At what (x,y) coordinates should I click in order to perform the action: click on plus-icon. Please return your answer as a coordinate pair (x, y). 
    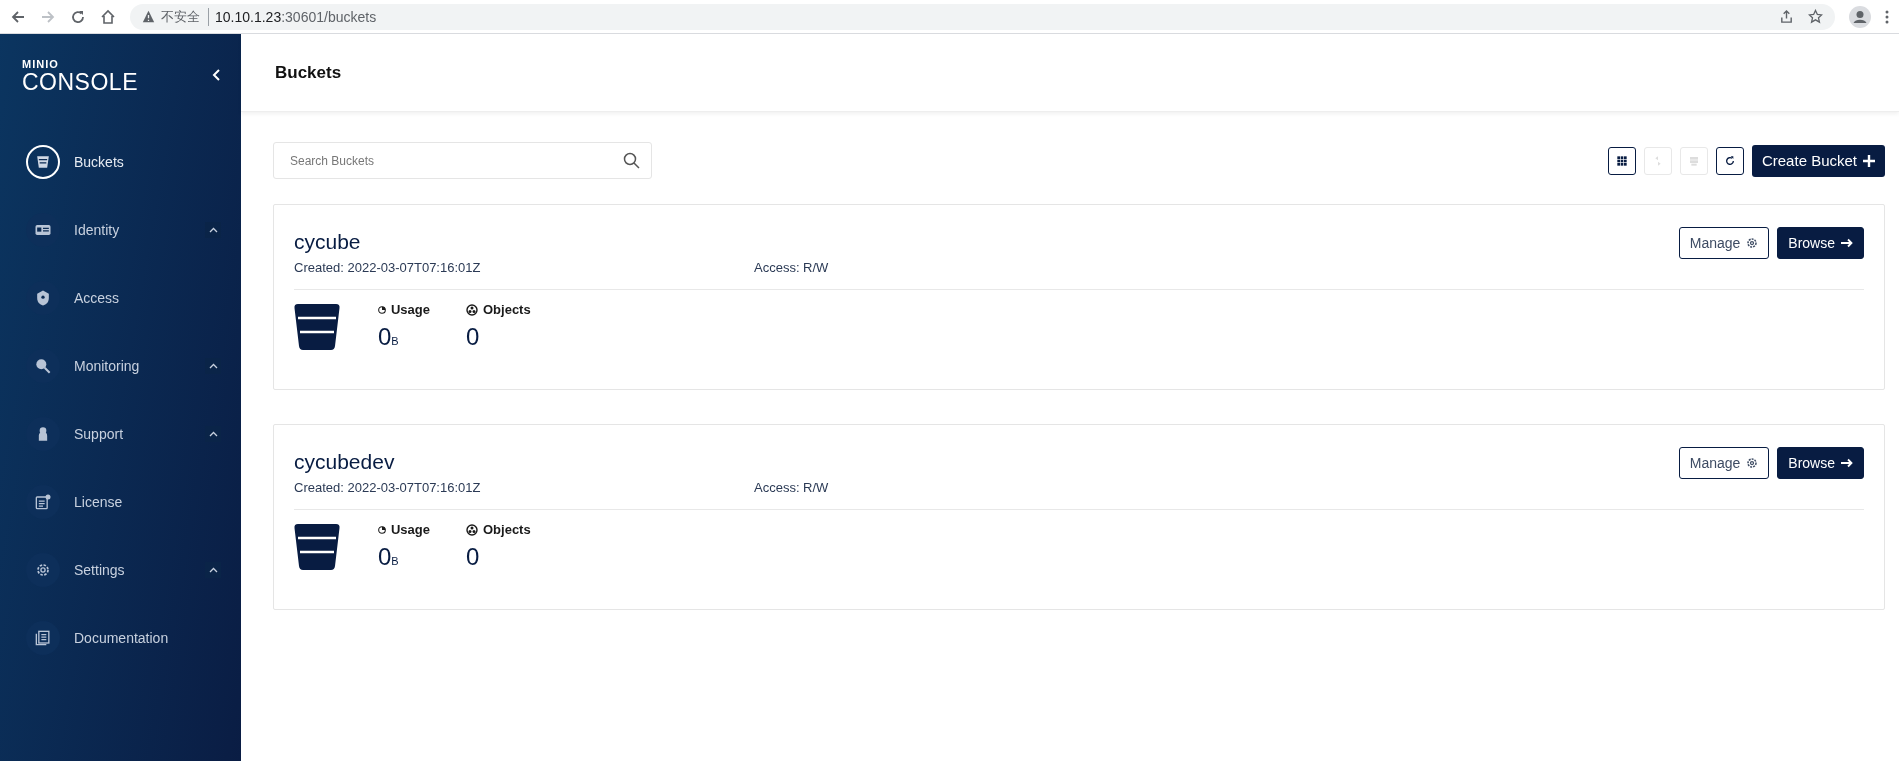
    Looking at the image, I should click on (1869, 160).